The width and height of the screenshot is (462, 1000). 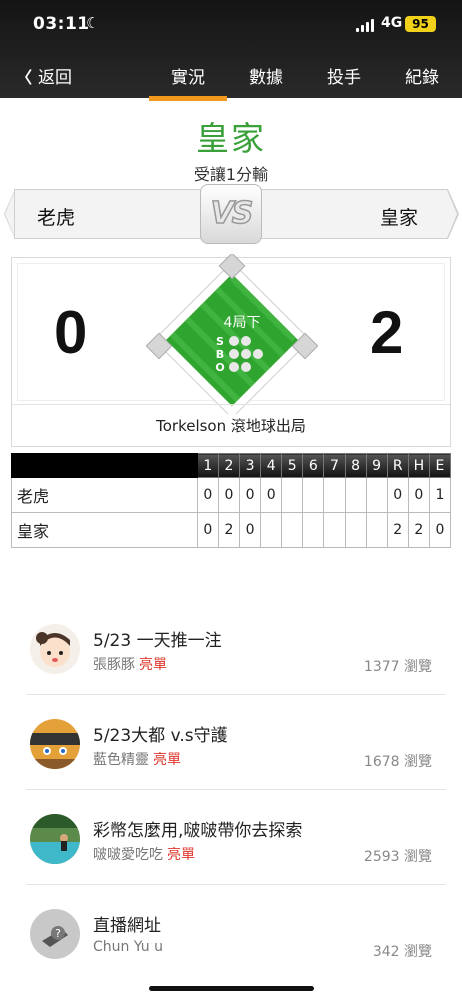 What do you see at coordinates (313, 465) in the screenshot?
I see `col-header: 6` at bounding box center [313, 465].